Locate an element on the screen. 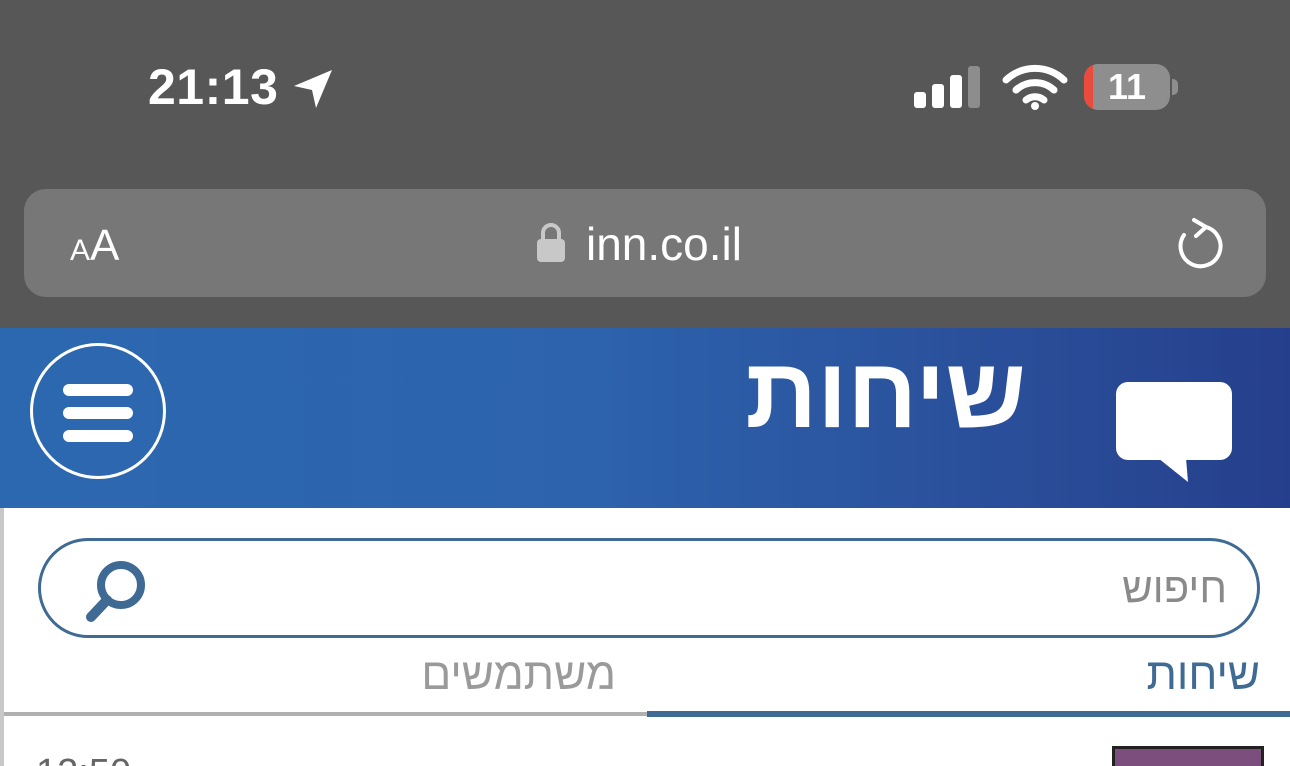 The image size is (1290, 766). search-box is located at coordinates (649, 588).